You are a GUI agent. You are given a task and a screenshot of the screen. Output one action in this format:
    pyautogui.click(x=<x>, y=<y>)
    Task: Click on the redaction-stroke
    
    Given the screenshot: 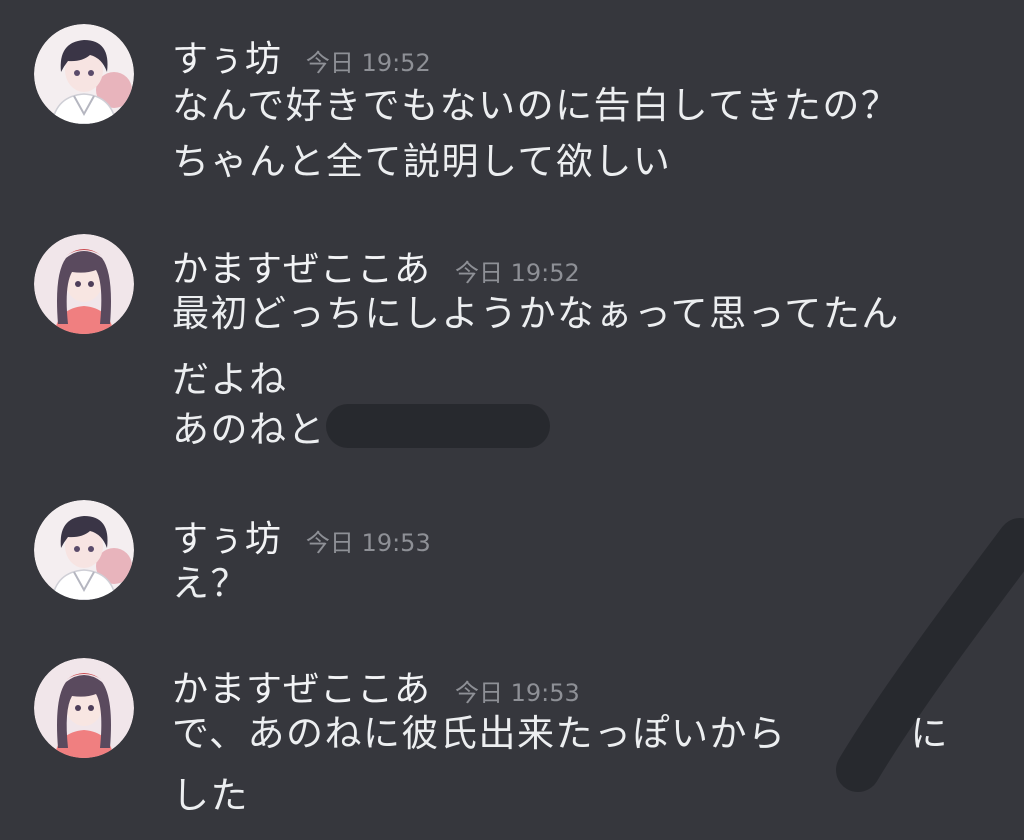 What is the action you would take?
    pyautogui.click(x=930, y=655)
    